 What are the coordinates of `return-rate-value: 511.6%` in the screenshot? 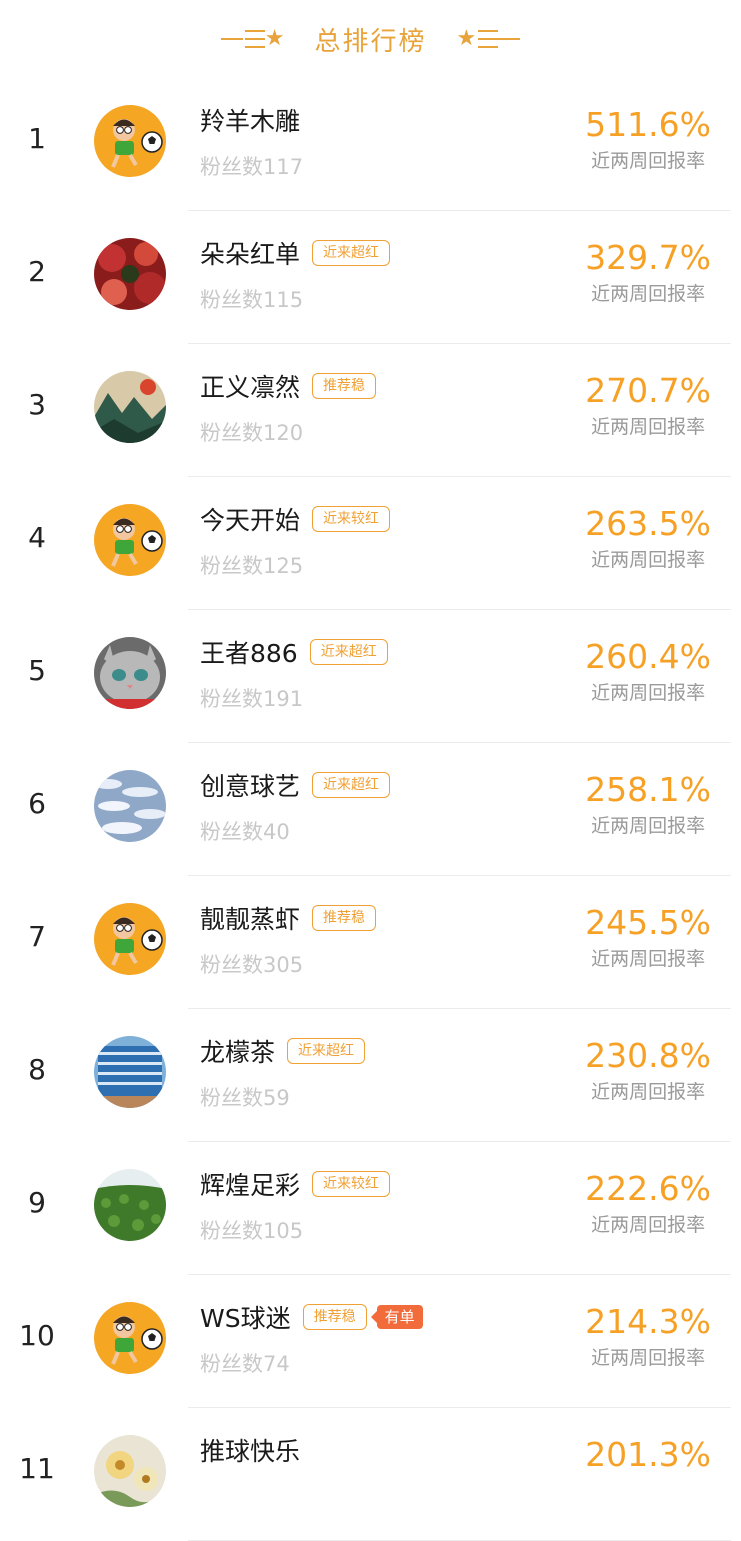 It's located at (648, 124).